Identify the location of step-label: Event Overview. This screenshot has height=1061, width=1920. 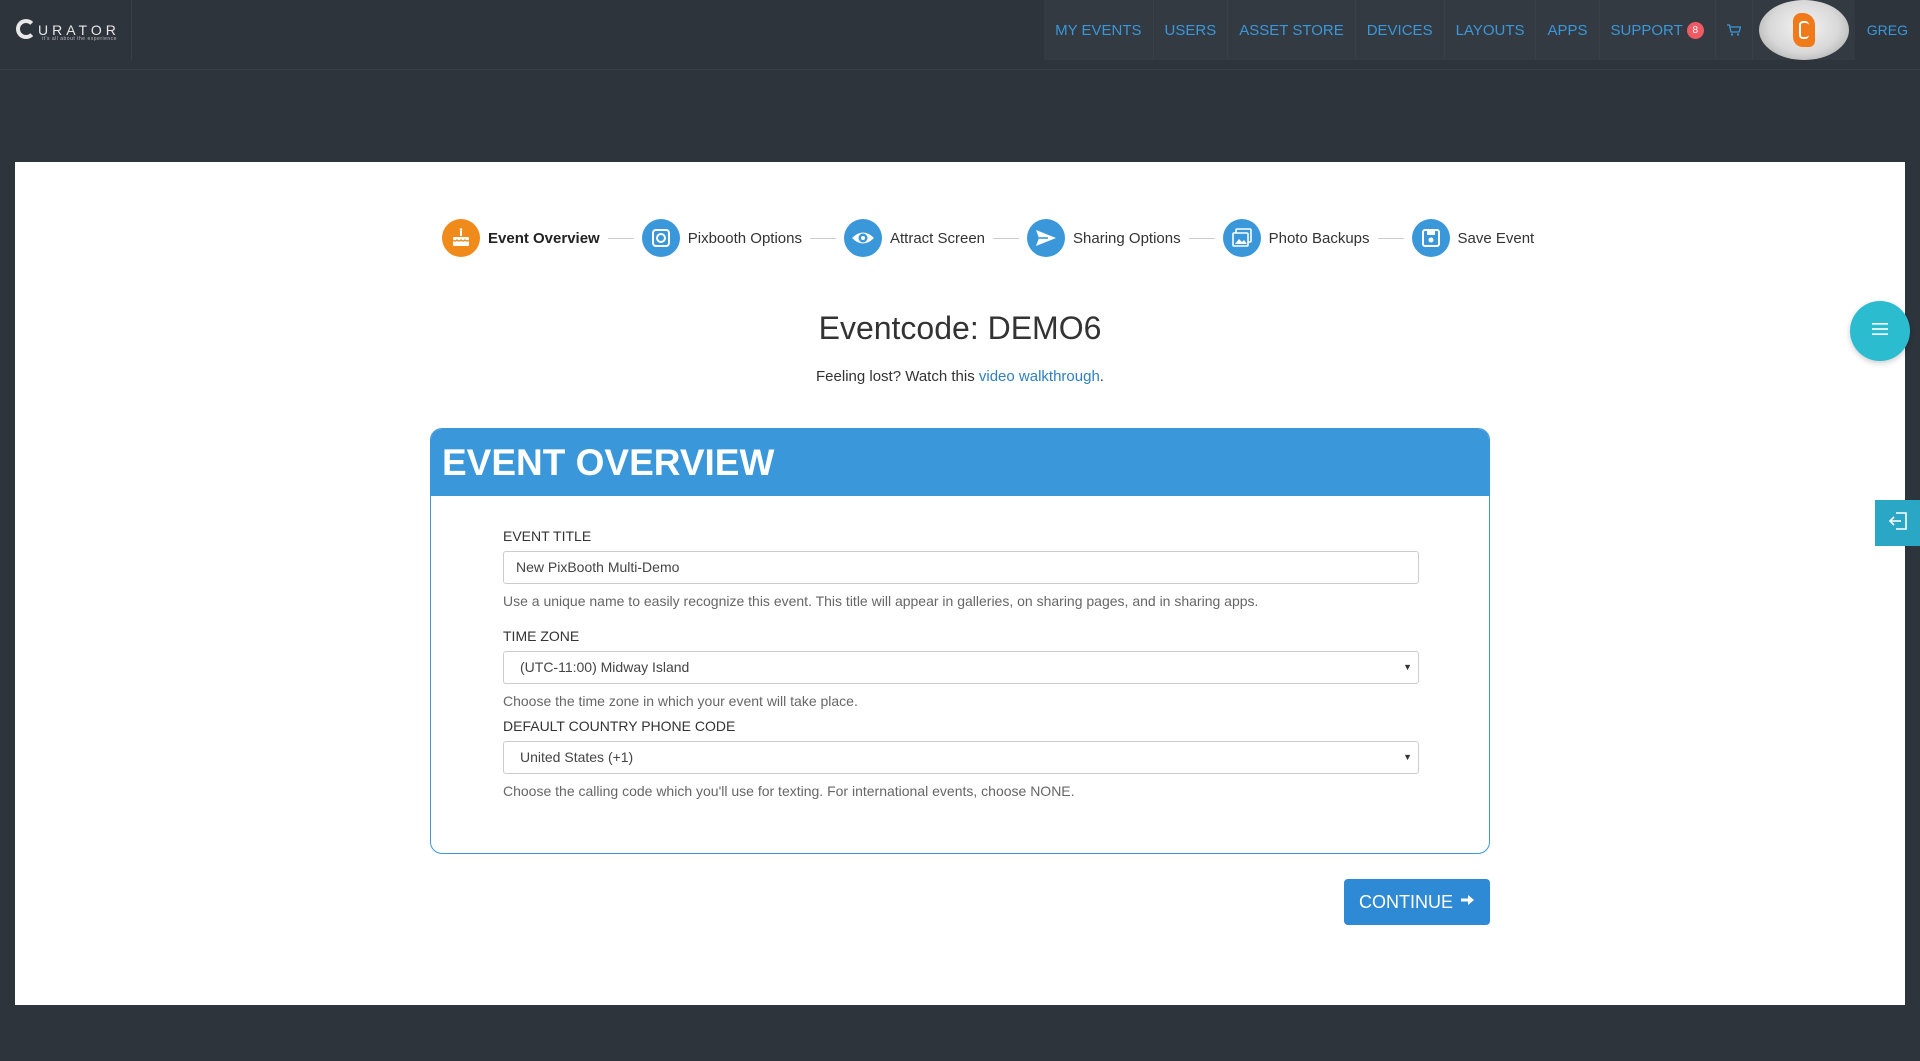
(544, 238).